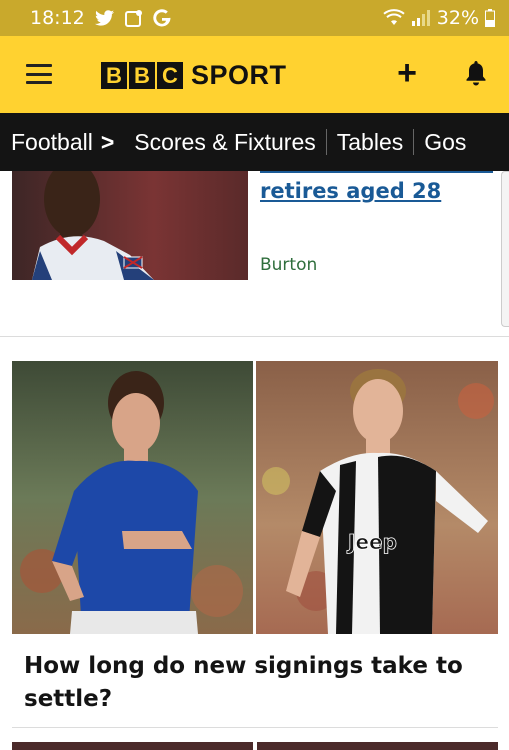  What do you see at coordinates (505, 249) in the screenshot?
I see `scrollbar-handle` at bounding box center [505, 249].